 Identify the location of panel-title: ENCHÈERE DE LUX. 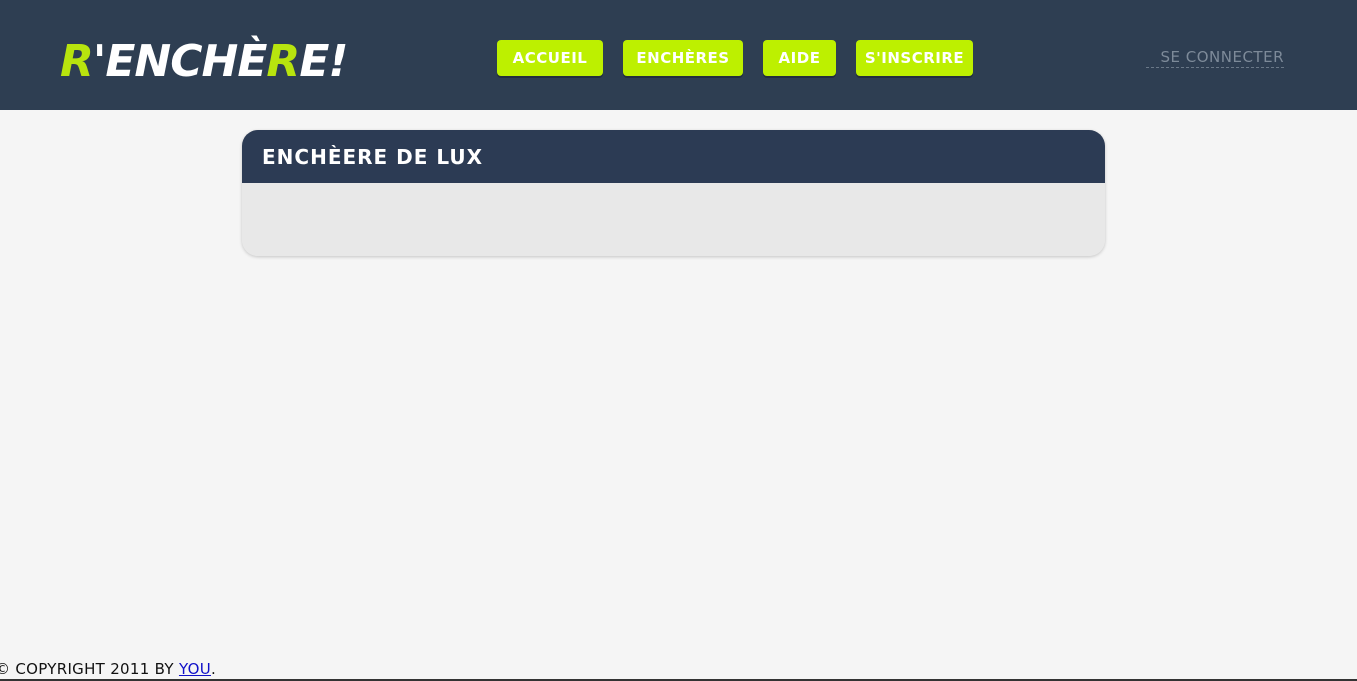
(673, 156).